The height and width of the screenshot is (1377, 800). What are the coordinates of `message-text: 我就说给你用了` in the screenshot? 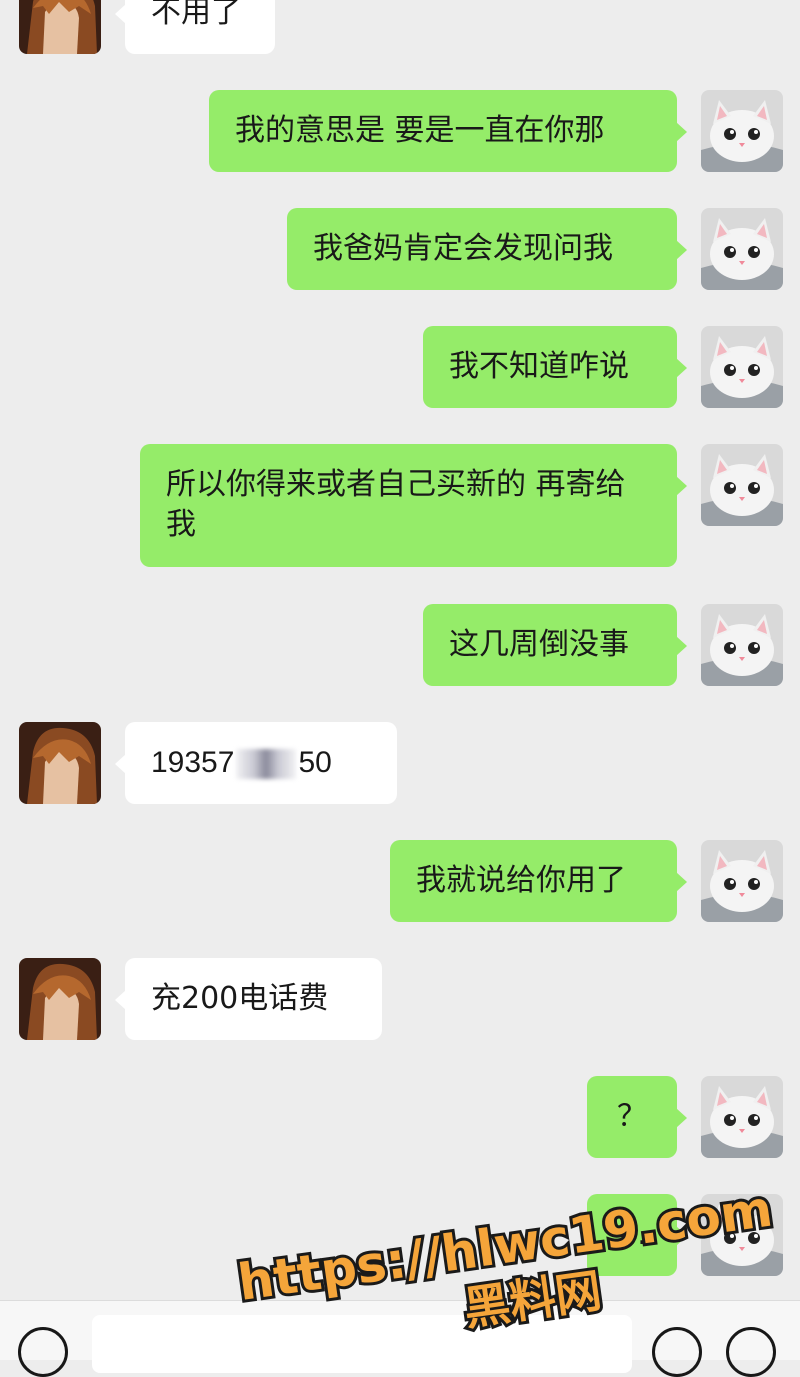 It's located at (521, 880).